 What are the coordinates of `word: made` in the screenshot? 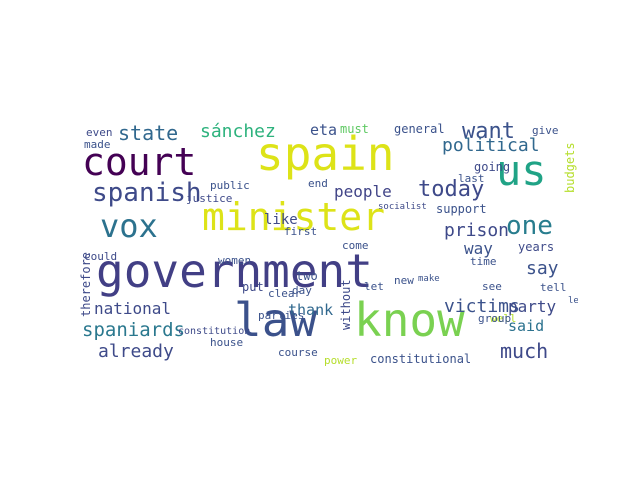 It's located at (97, 144).